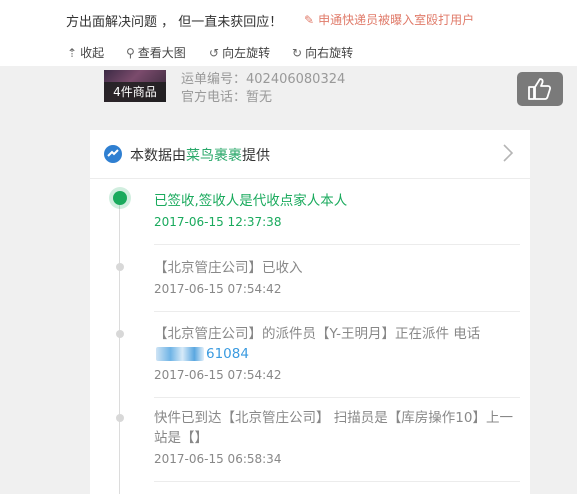  I want to click on title-prefix: 本数据由, so click(158, 156).